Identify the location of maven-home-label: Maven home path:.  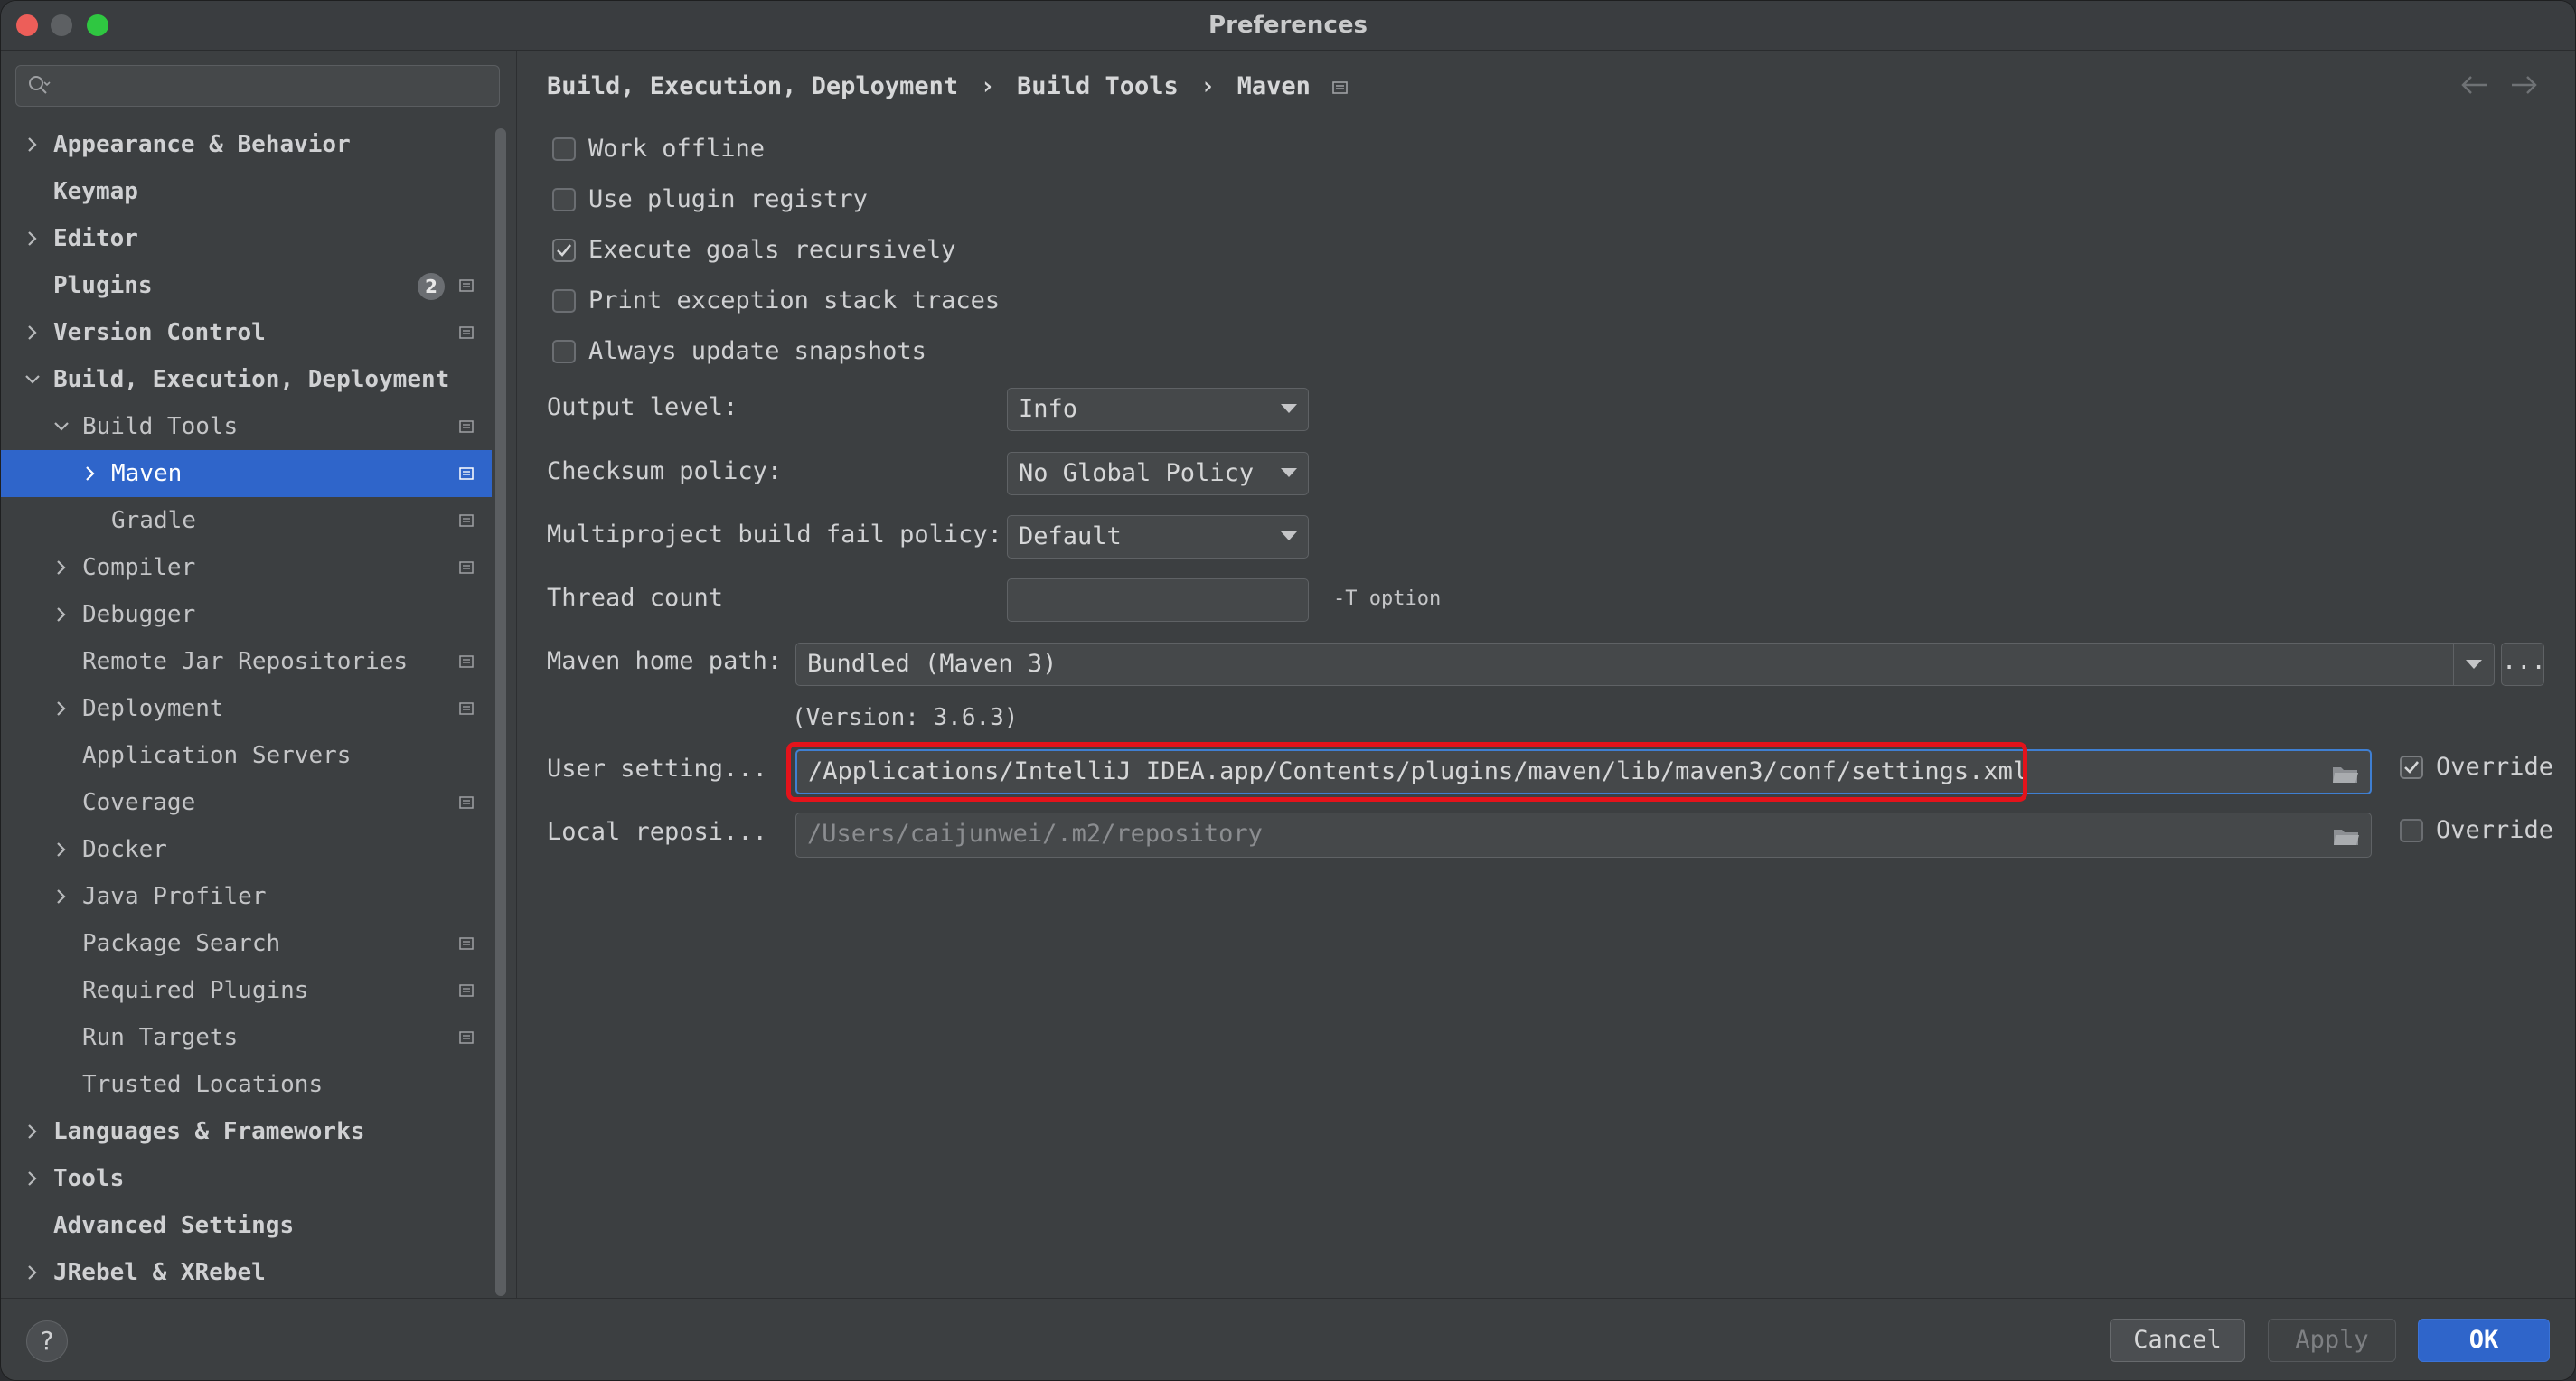
(665, 661).